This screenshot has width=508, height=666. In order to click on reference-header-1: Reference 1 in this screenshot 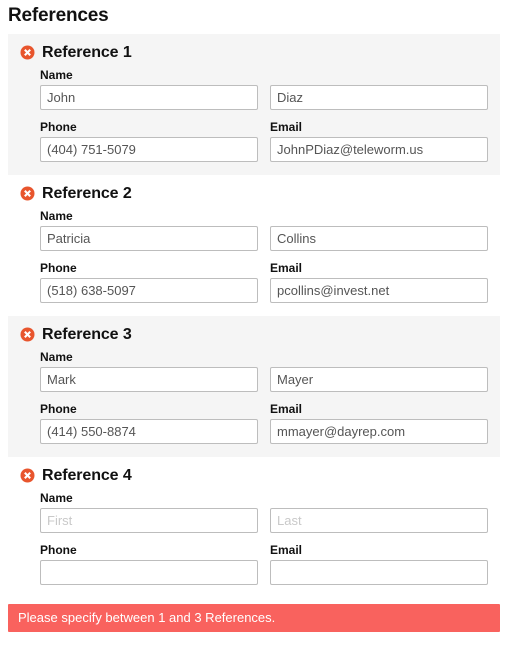, I will do `click(256, 52)`.